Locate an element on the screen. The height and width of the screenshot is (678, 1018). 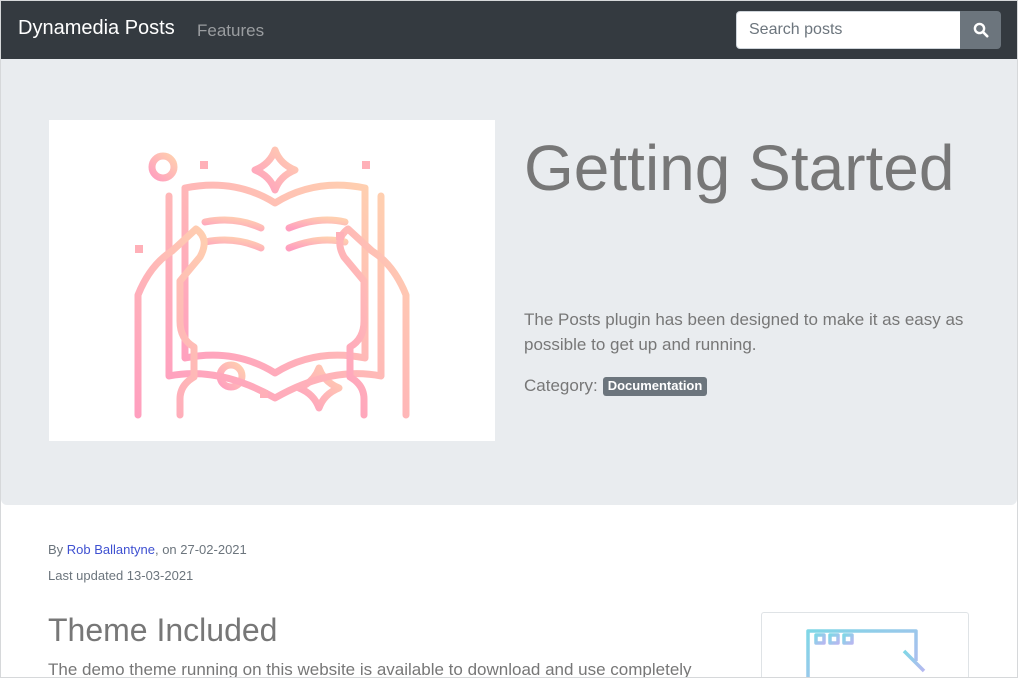
section-heading: Theme Included is located at coordinates (163, 630).